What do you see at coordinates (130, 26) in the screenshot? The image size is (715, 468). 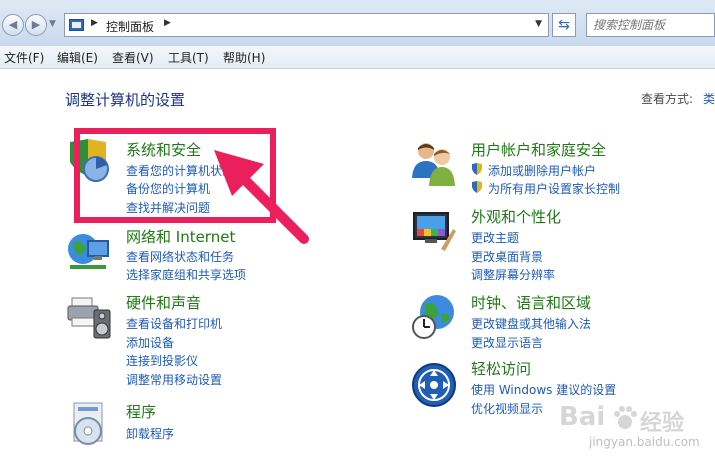 I see `breadcrumb-control-panel: 控制面板` at bounding box center [130, 26].